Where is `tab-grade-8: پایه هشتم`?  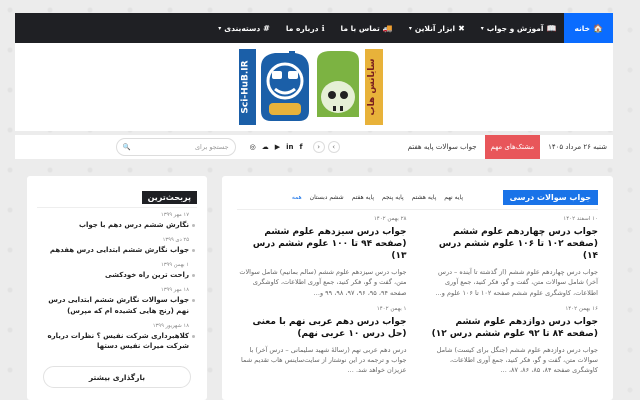 tab-grade-8: پایه هشتم is located at coordinates (424, 197).